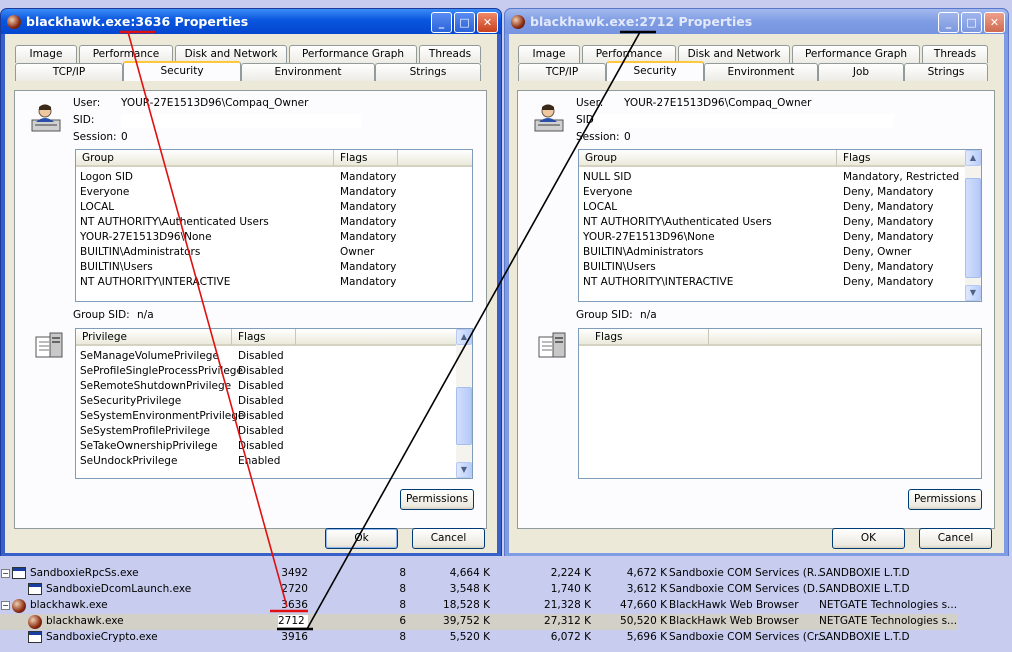 Image resolution: width=1012 pixels, height=652 pixels. What do you see at coordinates (646, 637) in the screenshot?
I see `process-virtual: 5,696 K` at bounding box center [646, 637].